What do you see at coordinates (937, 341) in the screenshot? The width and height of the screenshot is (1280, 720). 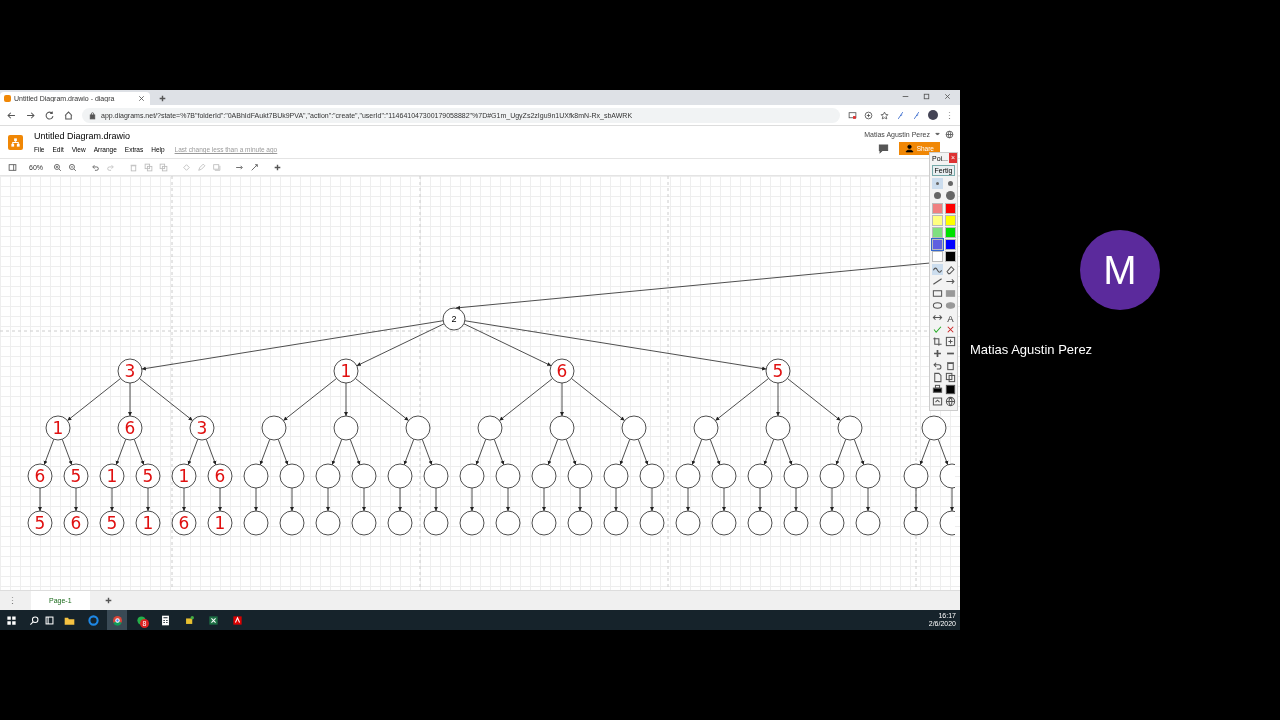 I see `crop-icon` at bounding box center [937, 341].